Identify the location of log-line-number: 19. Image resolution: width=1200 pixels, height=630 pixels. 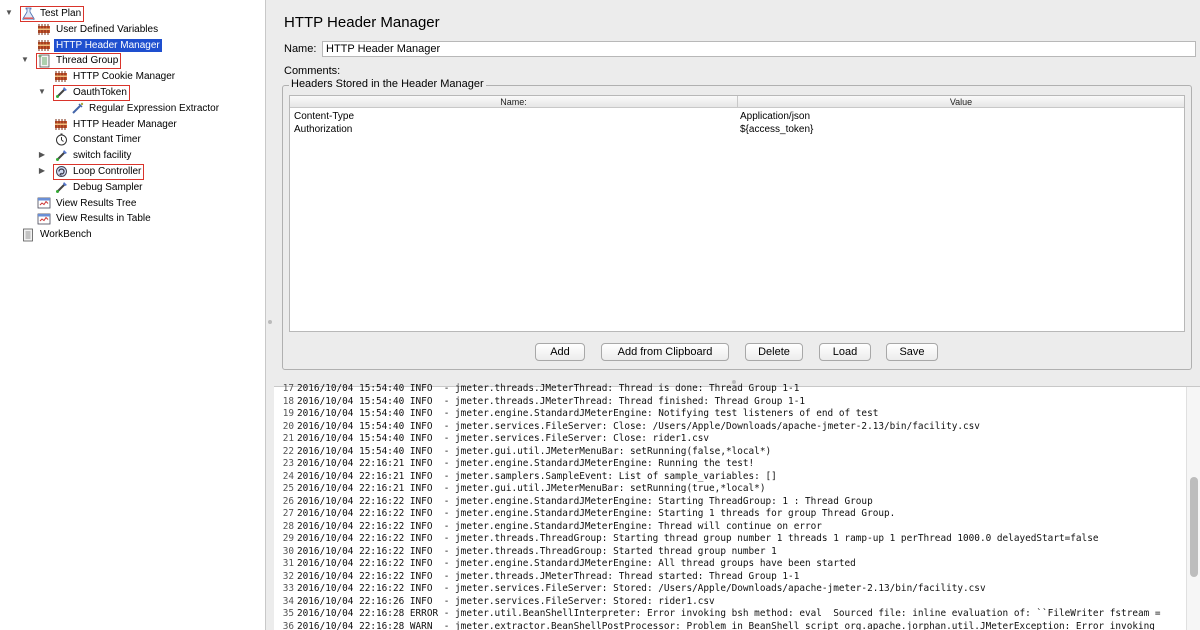
(288, 413).